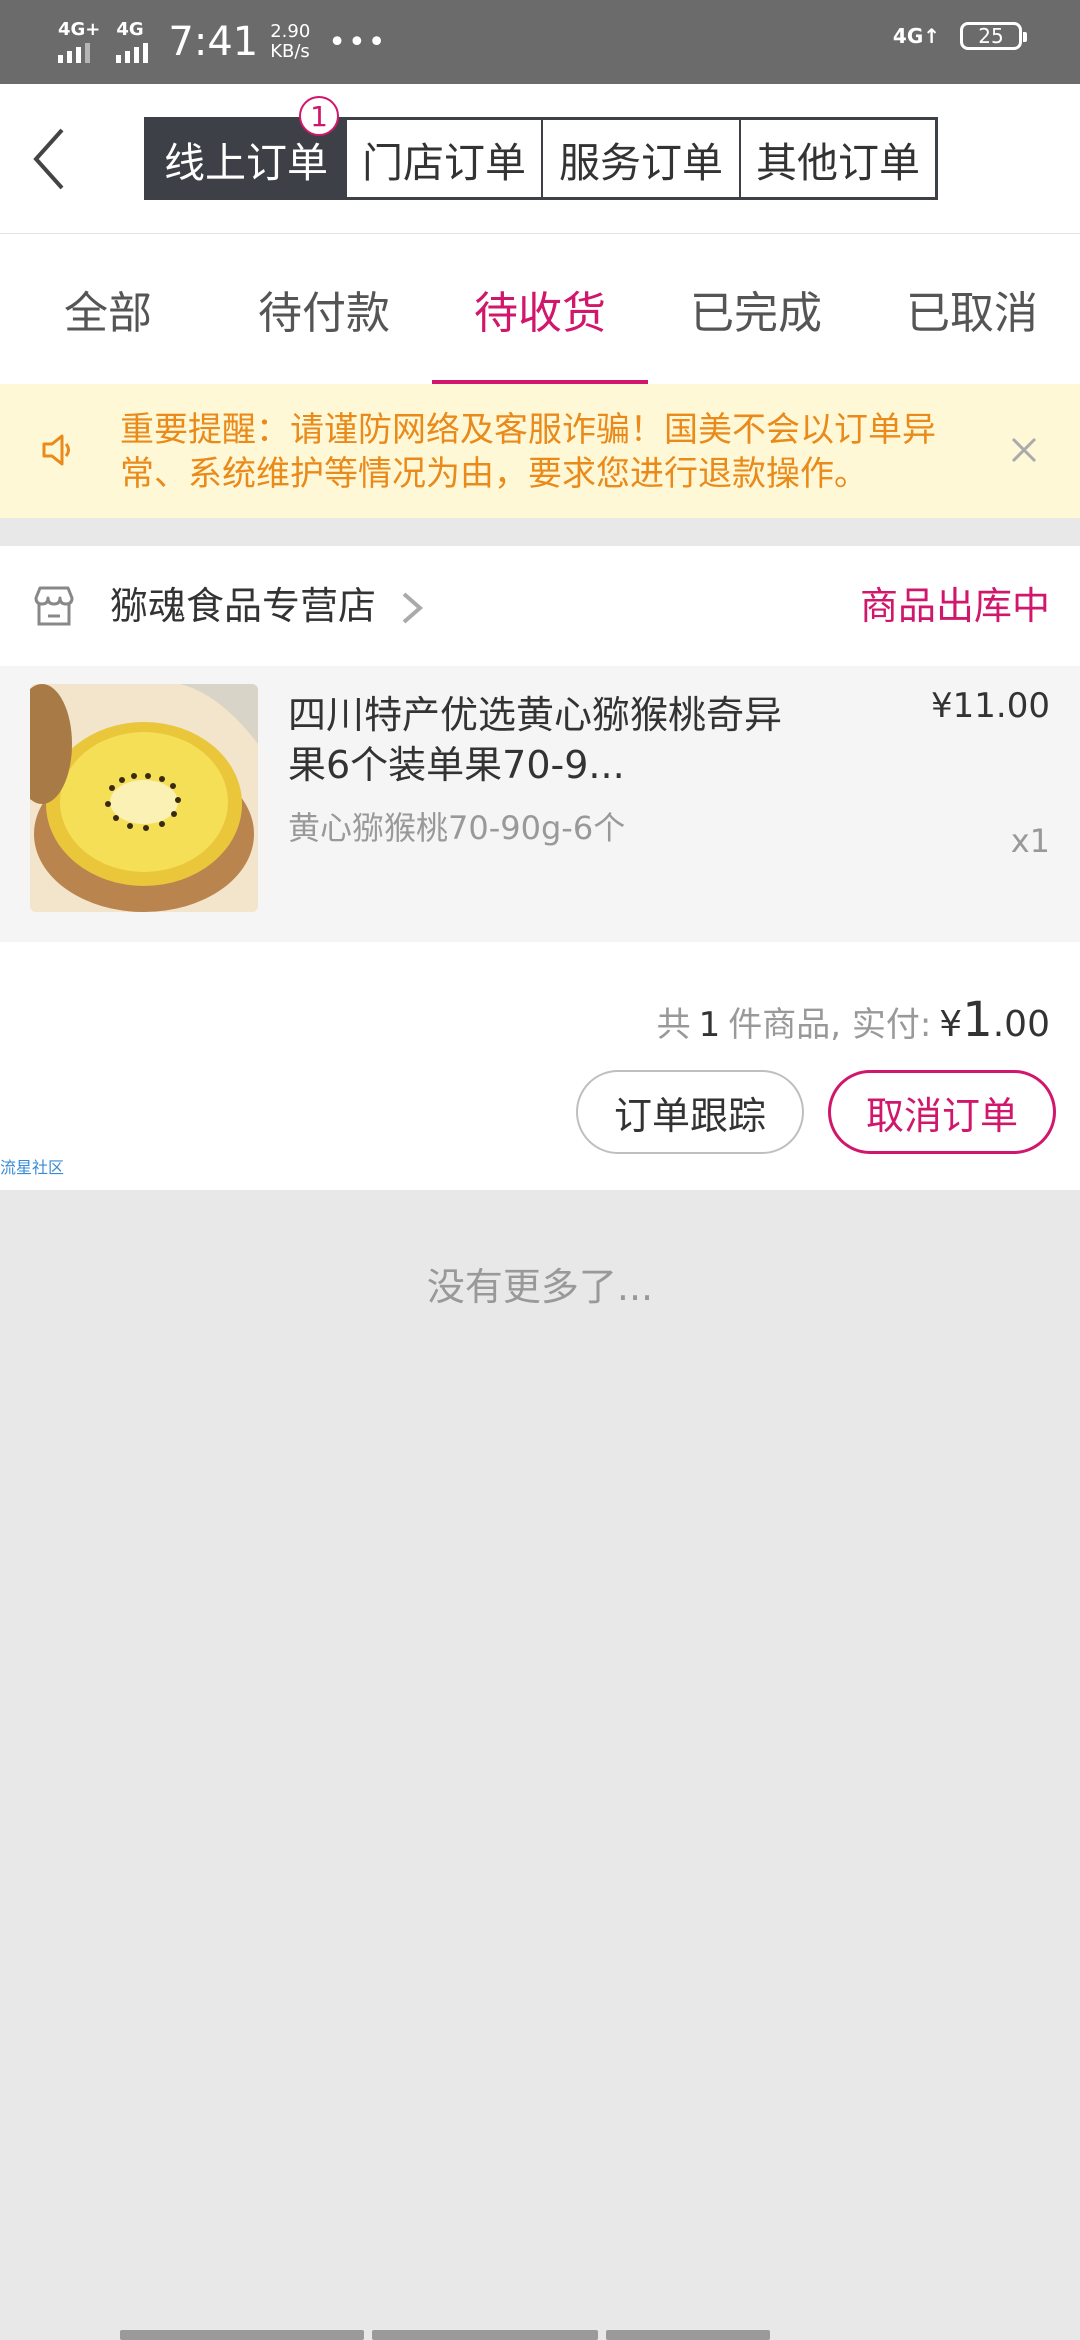  I want to click on signal-2: 4G, so click(132, 41).